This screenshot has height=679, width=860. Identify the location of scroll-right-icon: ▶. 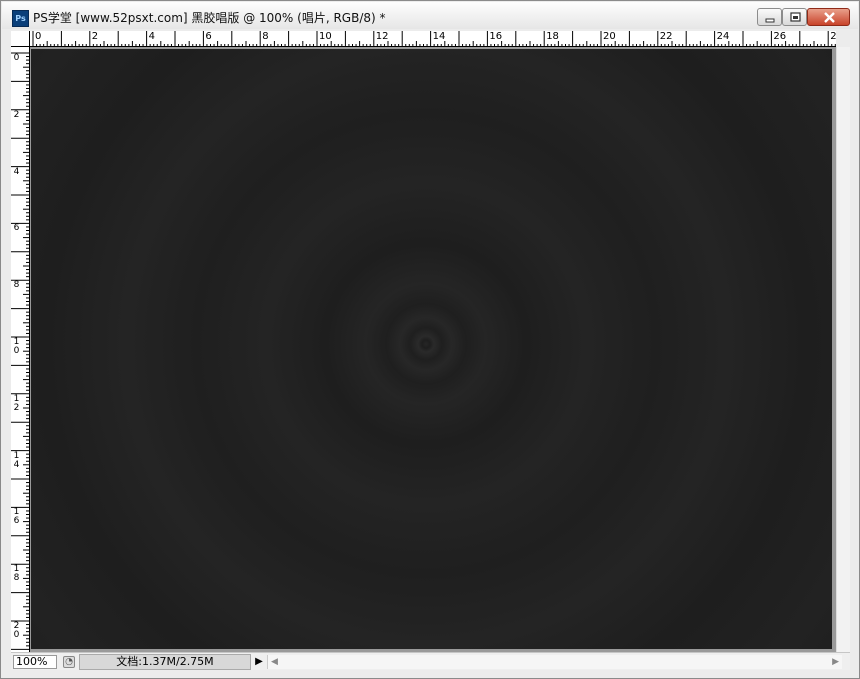
(835, 662).